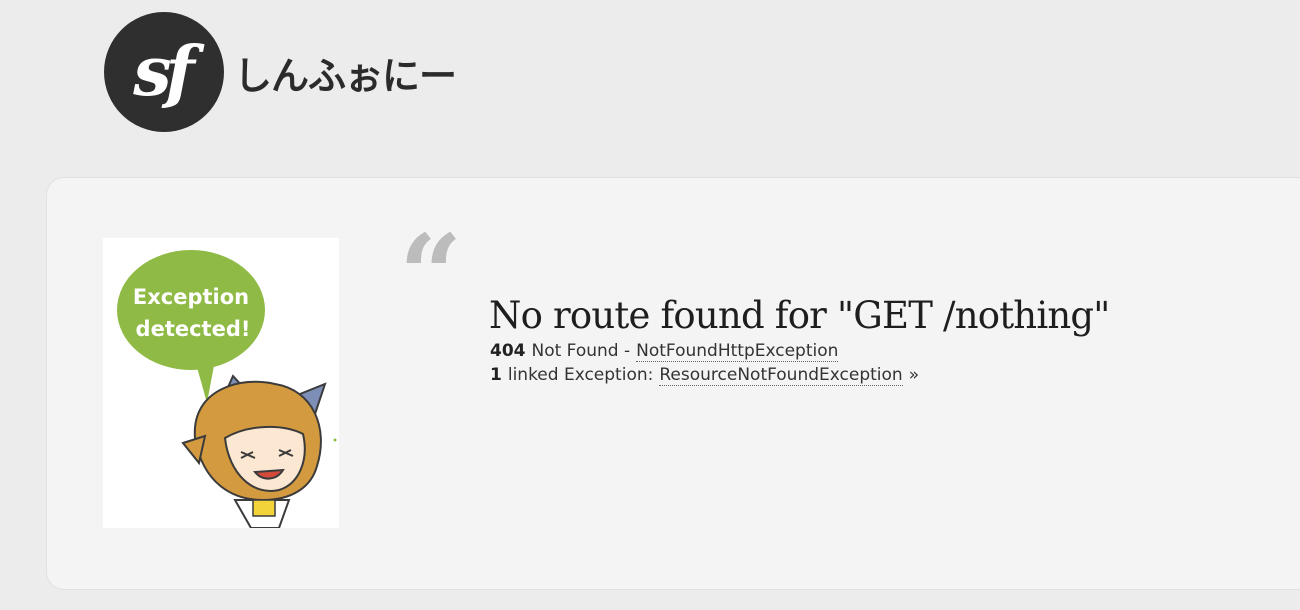 Image resolution: width=1300 pixels, height=610 pixels. I want to click on status-line: 404 Not Found - NotFoundHttpException, so click(664, 351).